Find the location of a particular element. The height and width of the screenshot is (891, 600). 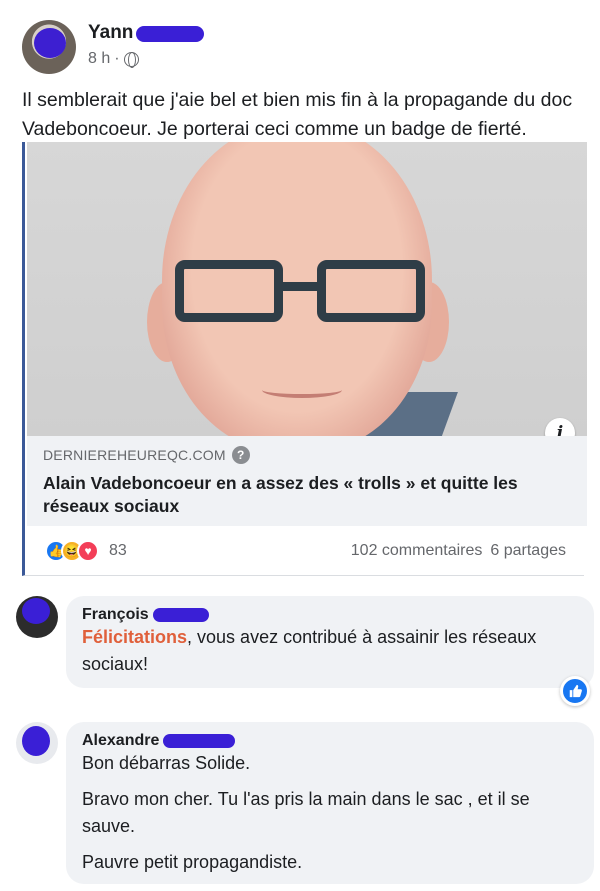

post-author-name: Yann is located at coordinates (110, 33).